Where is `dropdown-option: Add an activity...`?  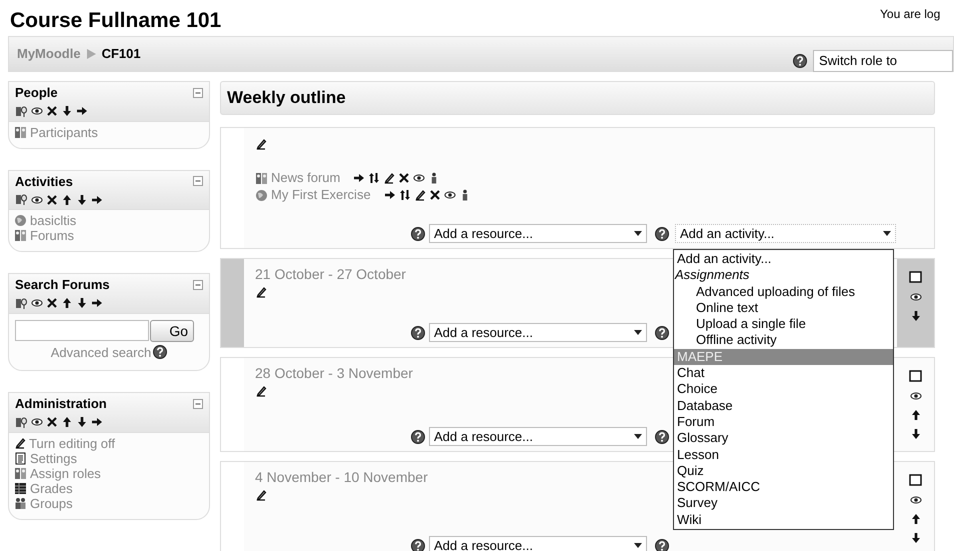
dropdown-option: Add an activity... is located at coordinates (783, 259).